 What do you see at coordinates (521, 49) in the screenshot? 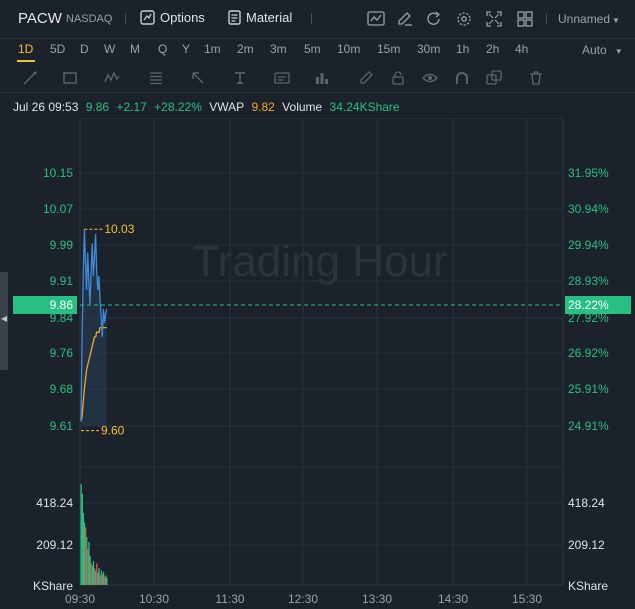
I see `period-4h: 4h` at bounding box center [521, 49].